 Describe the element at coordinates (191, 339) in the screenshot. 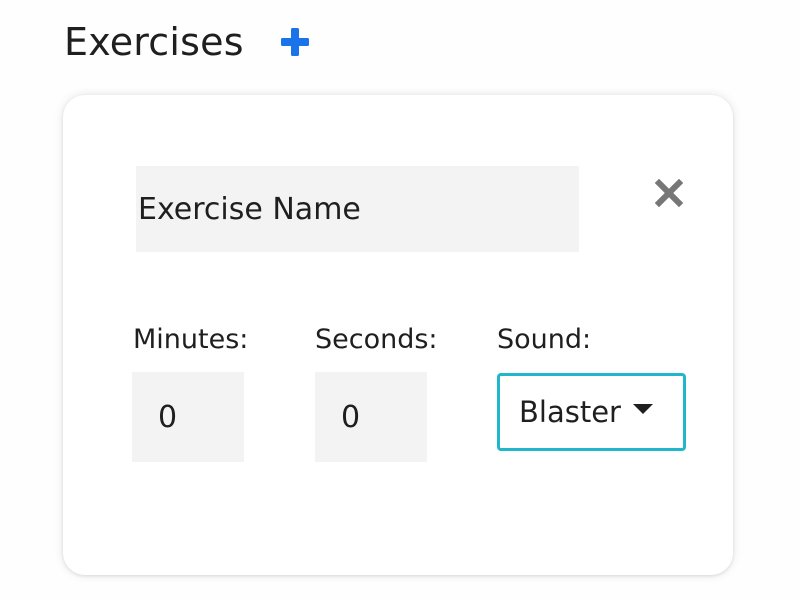

I see `minutes-label: Minutes:` at that location.